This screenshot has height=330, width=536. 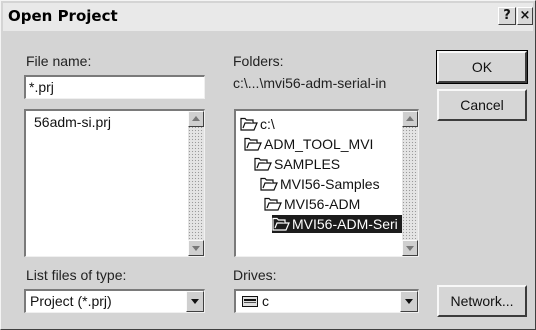 I want to click on cancel-button: Cancel, so click(x=482, y=105).